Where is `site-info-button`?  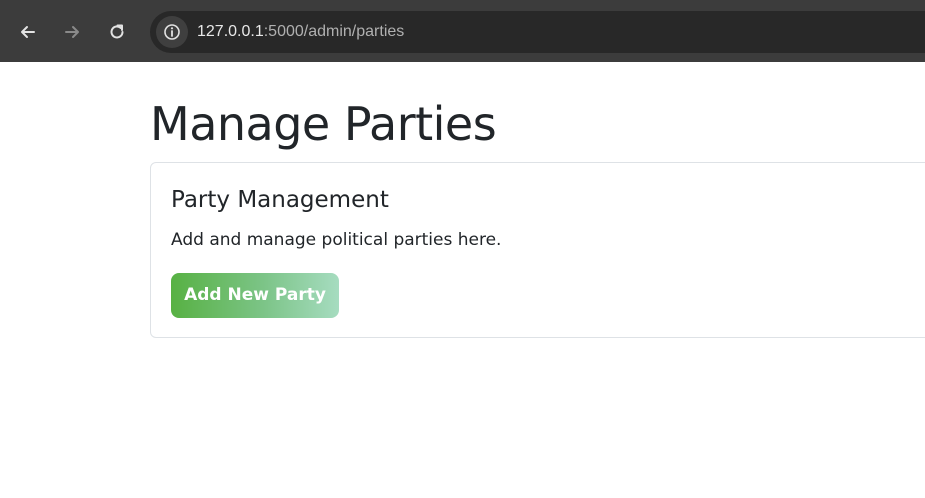
site-info-button is located at coordinates (172, 32).